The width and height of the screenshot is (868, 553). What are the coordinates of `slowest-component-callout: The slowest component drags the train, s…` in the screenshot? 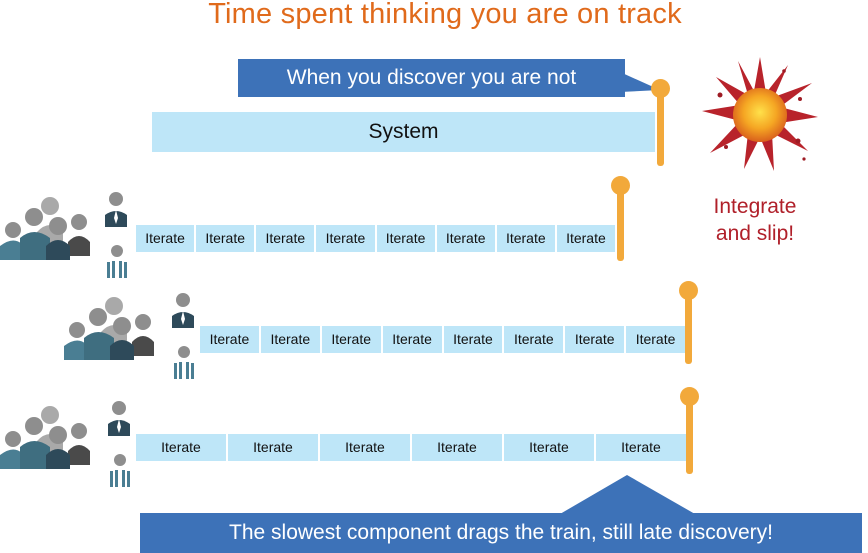 It's located at (501, 533).